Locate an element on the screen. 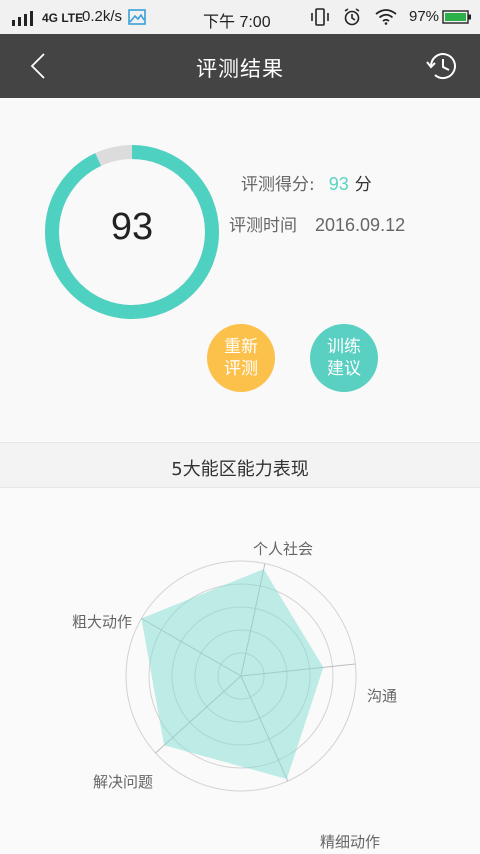 This screenshot has height=854, width=480. advice-label-line1: 训练 is located at coordinates (344, 347).